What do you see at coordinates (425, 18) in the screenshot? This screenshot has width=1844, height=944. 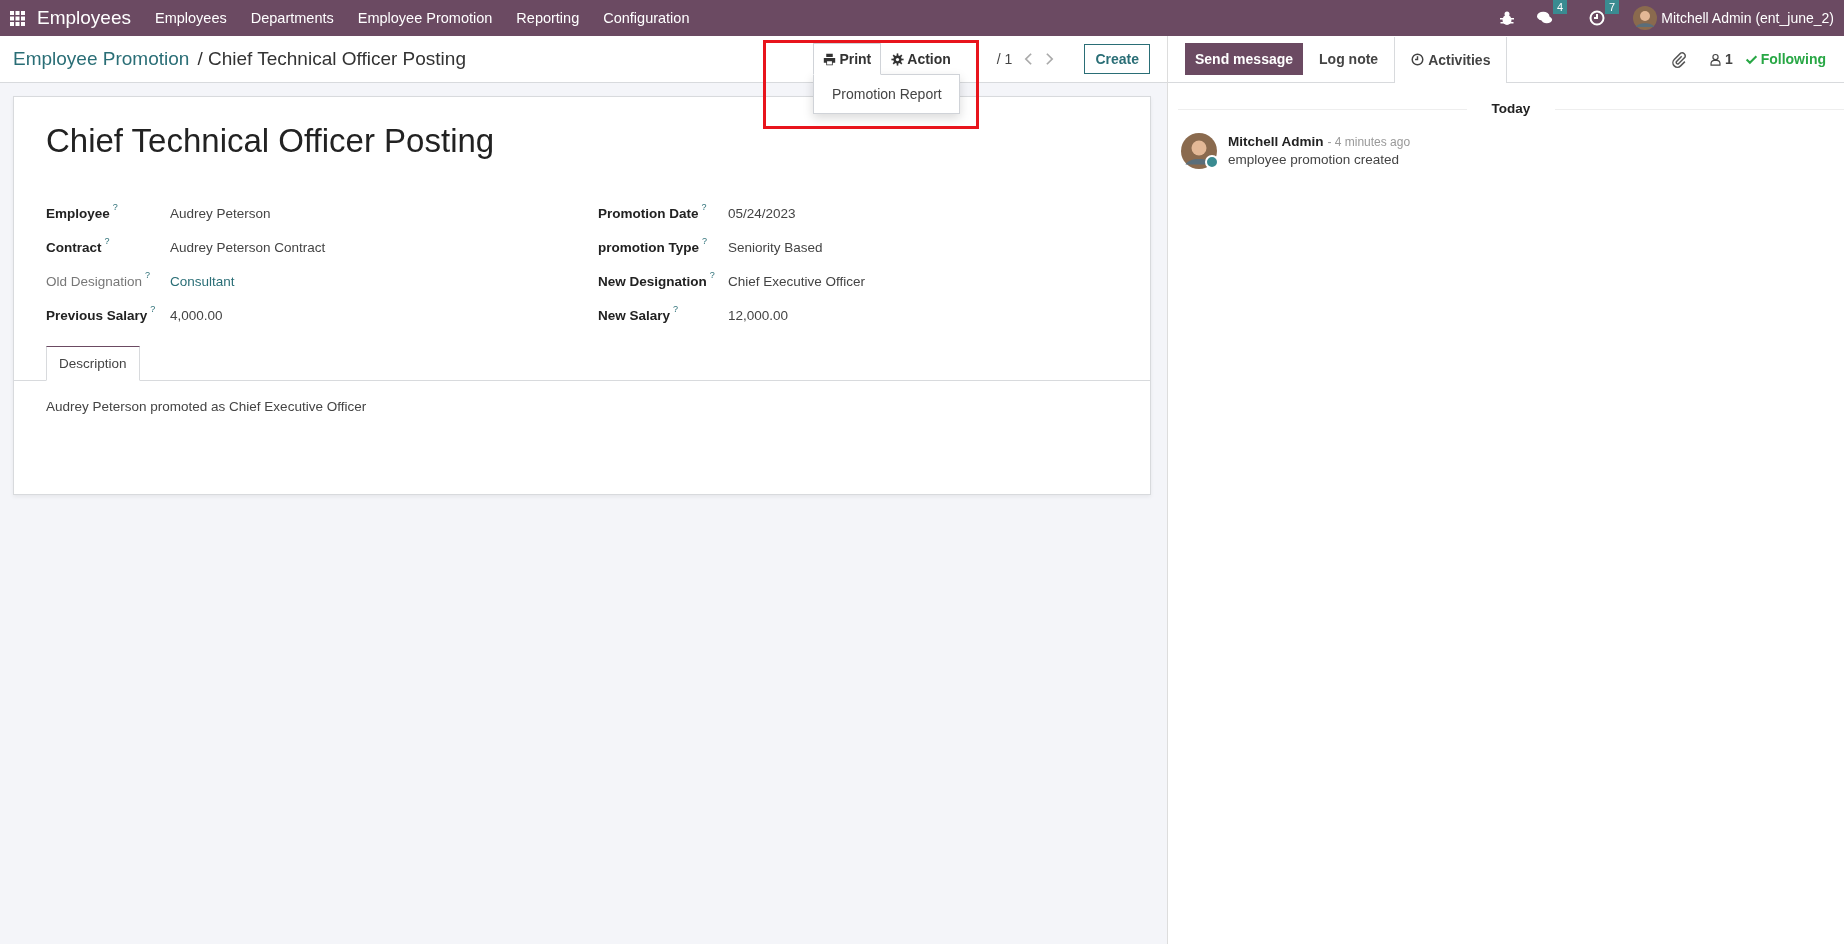 I see `menu-item: Employee Promotion` at bounding box center [425, 18].